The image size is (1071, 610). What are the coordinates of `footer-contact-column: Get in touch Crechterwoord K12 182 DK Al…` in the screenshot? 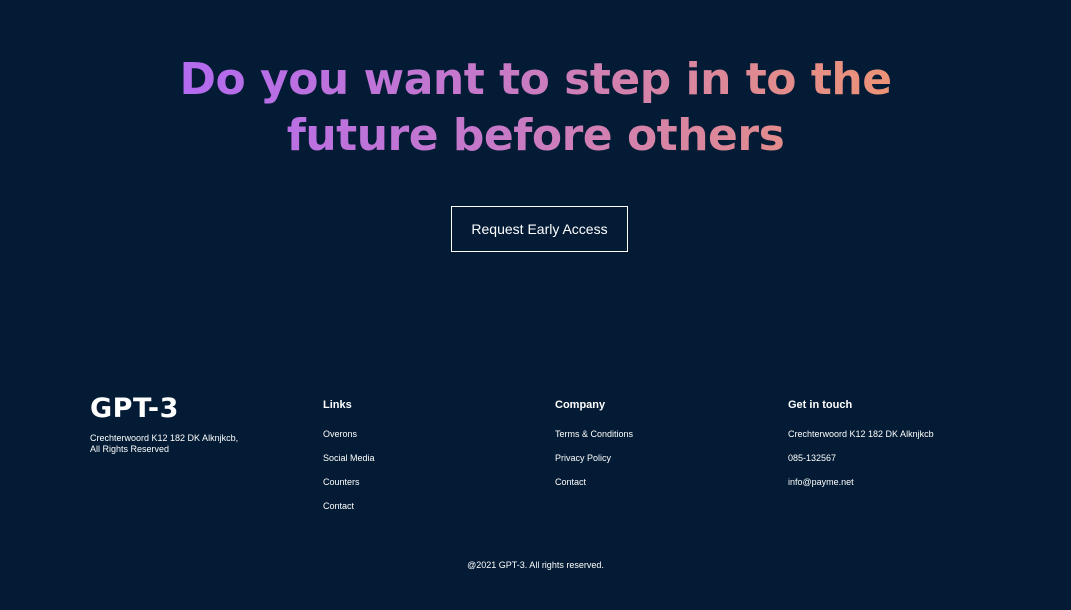 It's located at (898, 446).